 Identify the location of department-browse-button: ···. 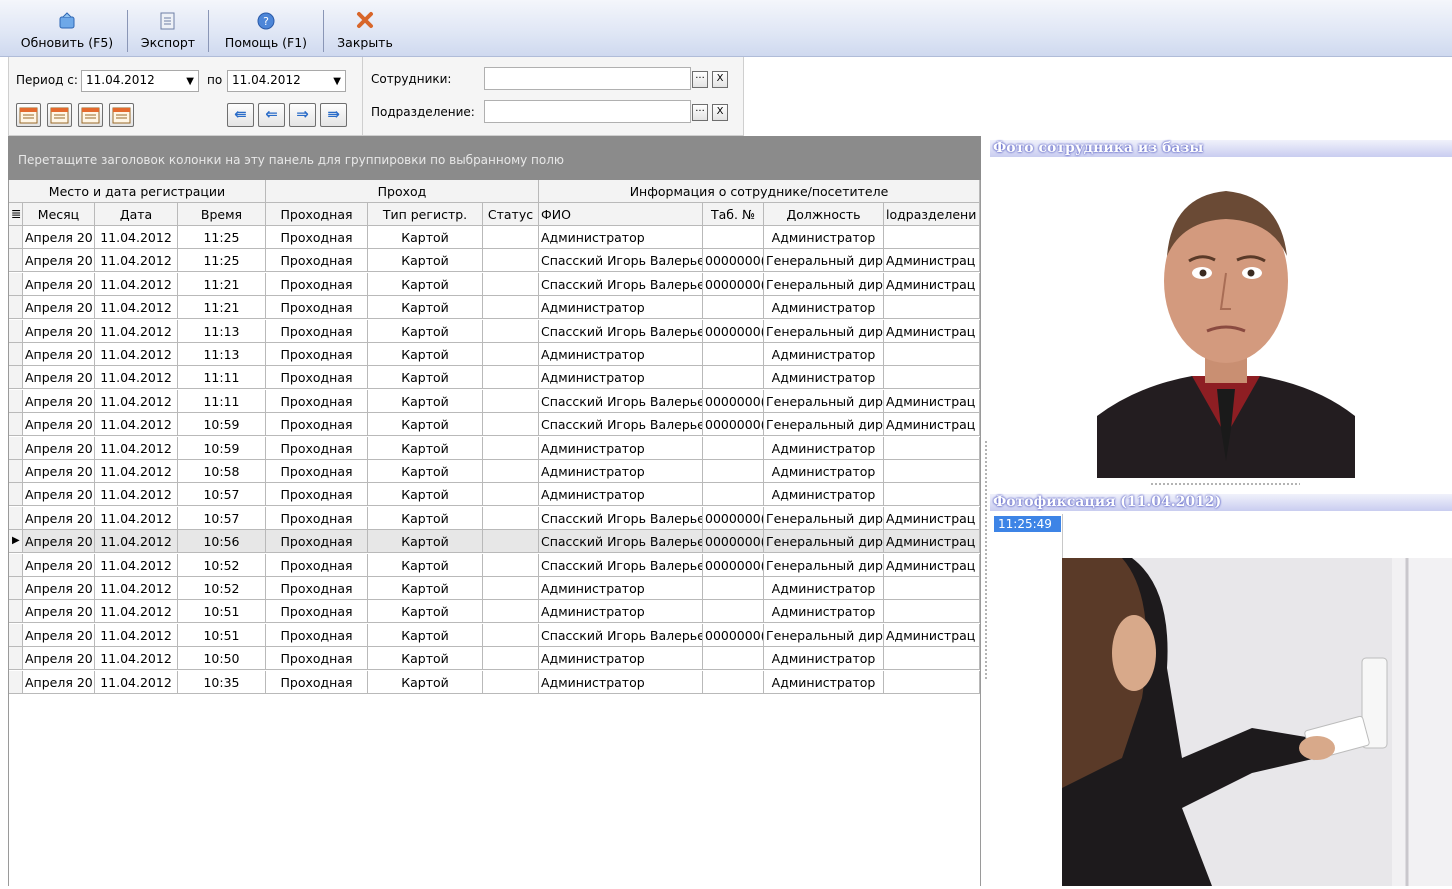
(700, 112).